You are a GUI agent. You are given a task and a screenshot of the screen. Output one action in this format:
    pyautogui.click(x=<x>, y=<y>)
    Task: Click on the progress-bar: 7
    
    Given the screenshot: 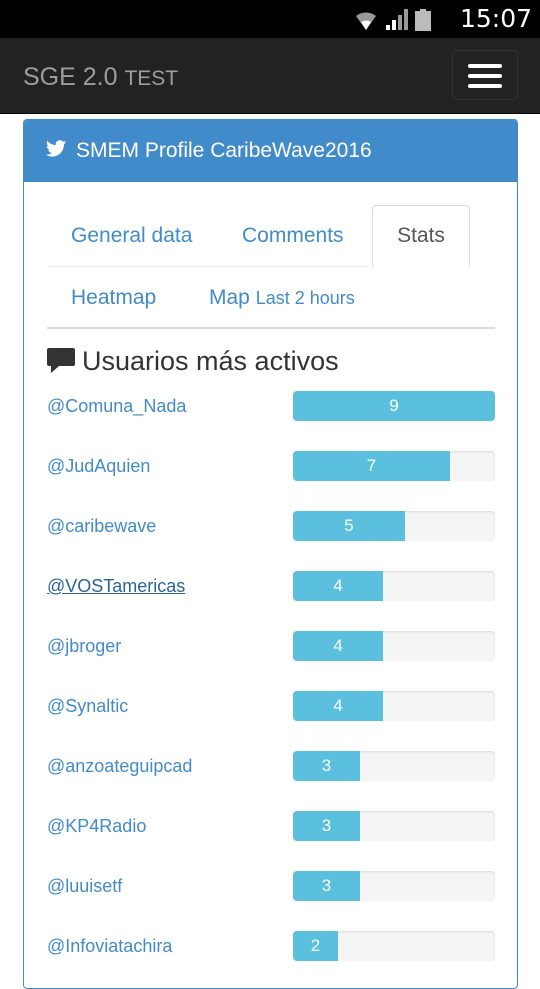 What is the action you would take?
    pyautogui.click(x=394, y=466)
    